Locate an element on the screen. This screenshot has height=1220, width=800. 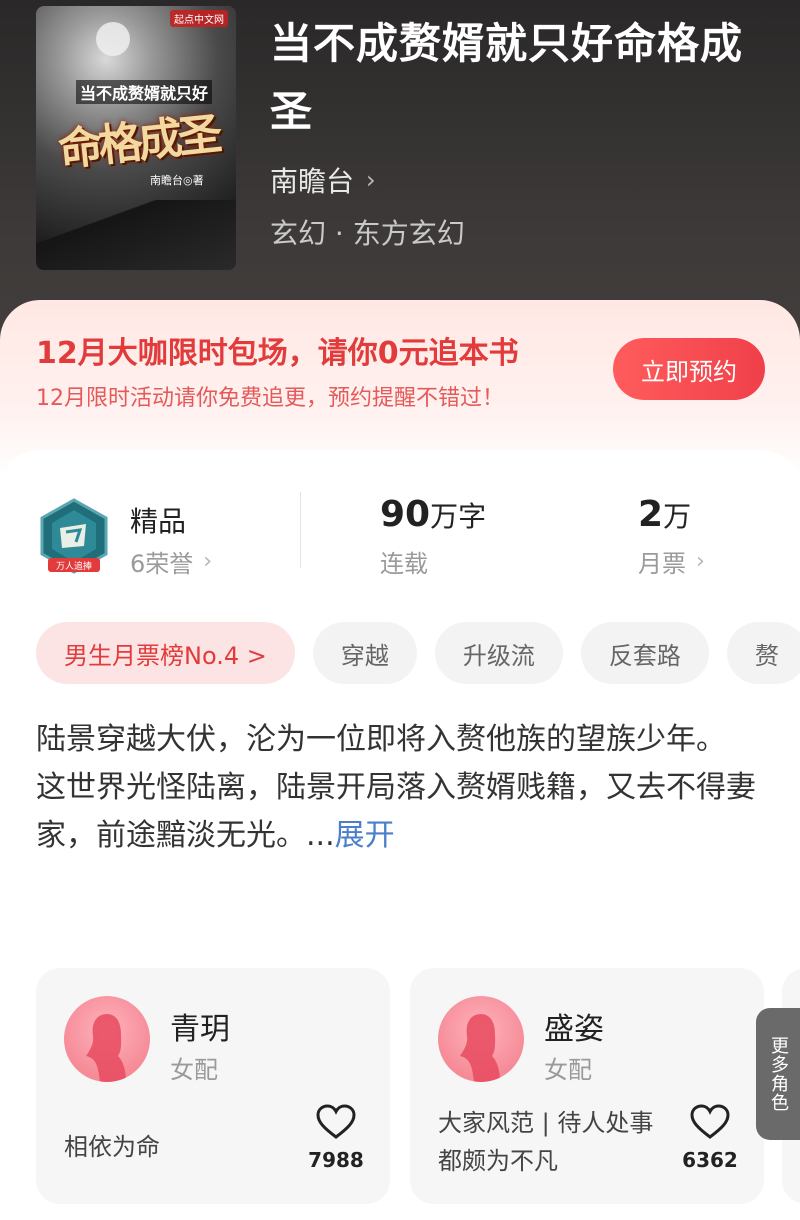
stats-divider is located at coordinates (300, 530).